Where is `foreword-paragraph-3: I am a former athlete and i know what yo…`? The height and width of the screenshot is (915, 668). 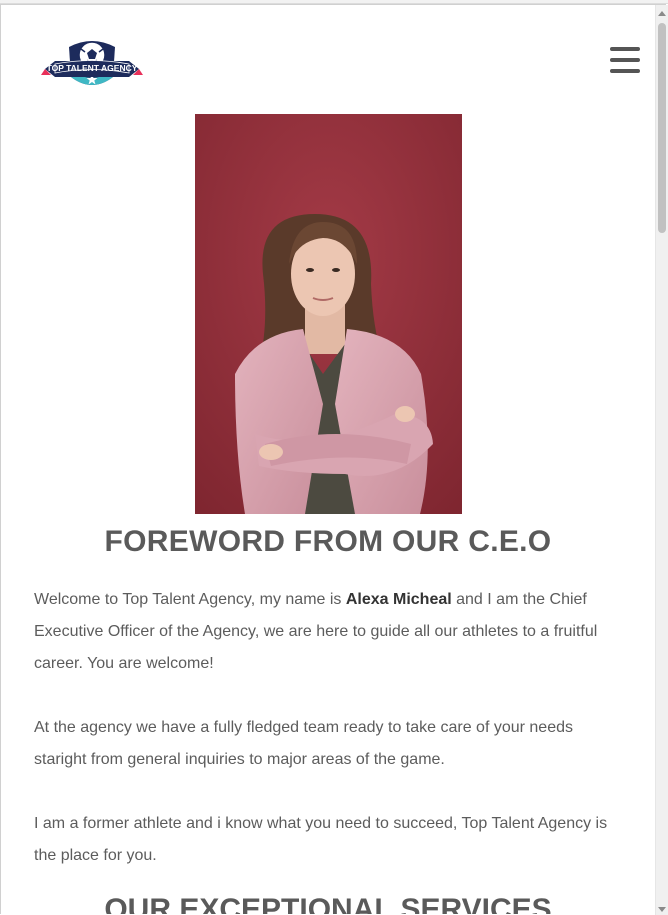 foreword-paragraph-3: I am a former athlete and i know what yo… is located at coordinates (321, 839).